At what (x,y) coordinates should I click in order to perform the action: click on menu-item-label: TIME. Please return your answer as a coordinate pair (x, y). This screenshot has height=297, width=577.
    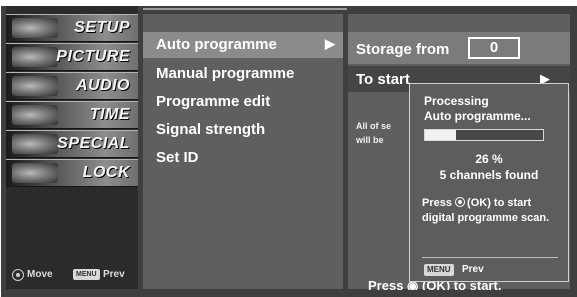
    Looking at the image, I should click on (109, 114).